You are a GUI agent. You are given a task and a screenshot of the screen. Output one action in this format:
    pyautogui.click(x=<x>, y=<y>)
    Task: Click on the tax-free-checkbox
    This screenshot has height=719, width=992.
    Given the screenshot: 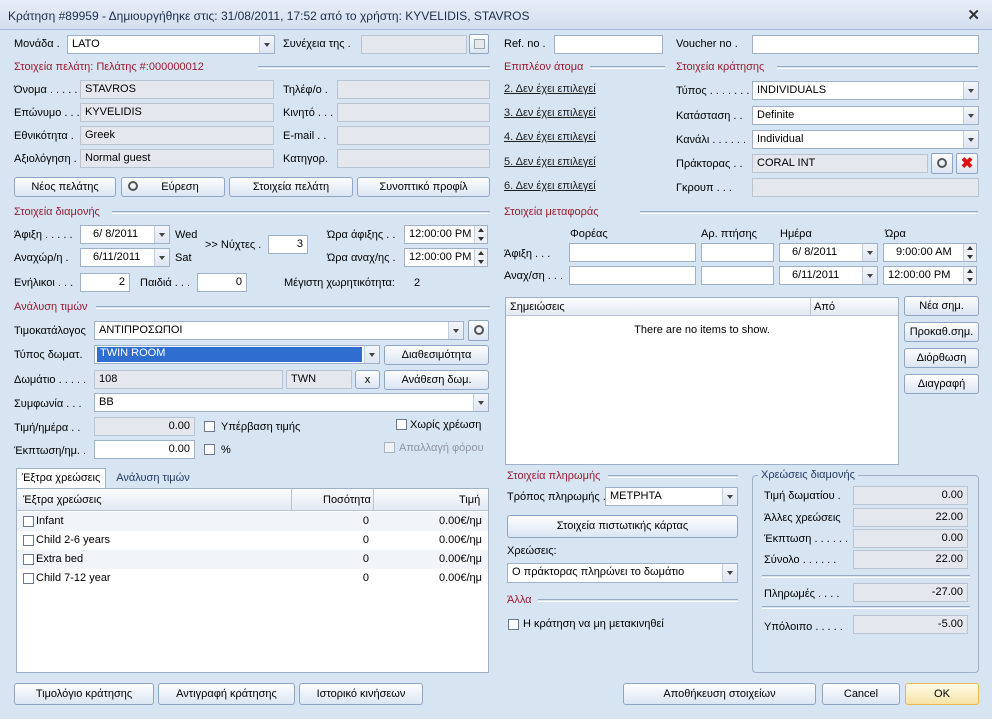 What is the action you would take?
    pyautogui.click(x=389, y=447)
    